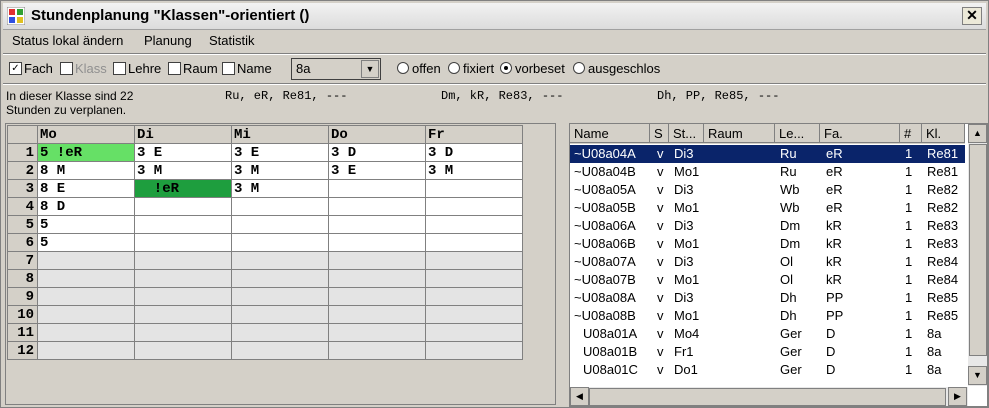 Image resolution: width=989 pixels, height=408 pixels. What do you see at coordinates (767, 298) in the screenshot?
I see `list-row: ~U08a08A v Di3 Dh PP 1 Re85` at bounding box center [767, 298].